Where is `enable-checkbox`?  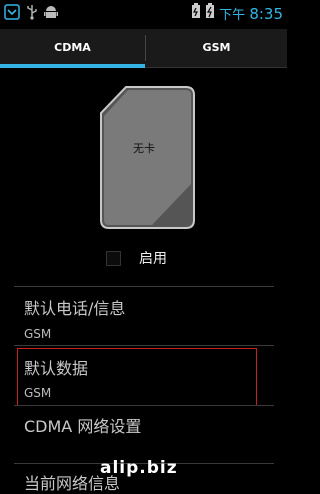
enable-checkbox is located at coordinates (113, 258).